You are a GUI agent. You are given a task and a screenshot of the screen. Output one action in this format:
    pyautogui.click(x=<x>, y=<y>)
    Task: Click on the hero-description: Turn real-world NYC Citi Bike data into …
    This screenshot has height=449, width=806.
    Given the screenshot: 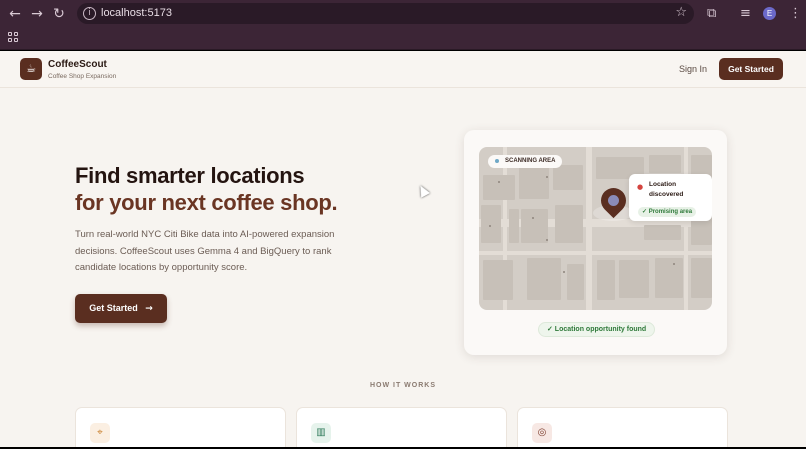 What is the action you would take?
    pyautogui.click(x=215, y=252)
    